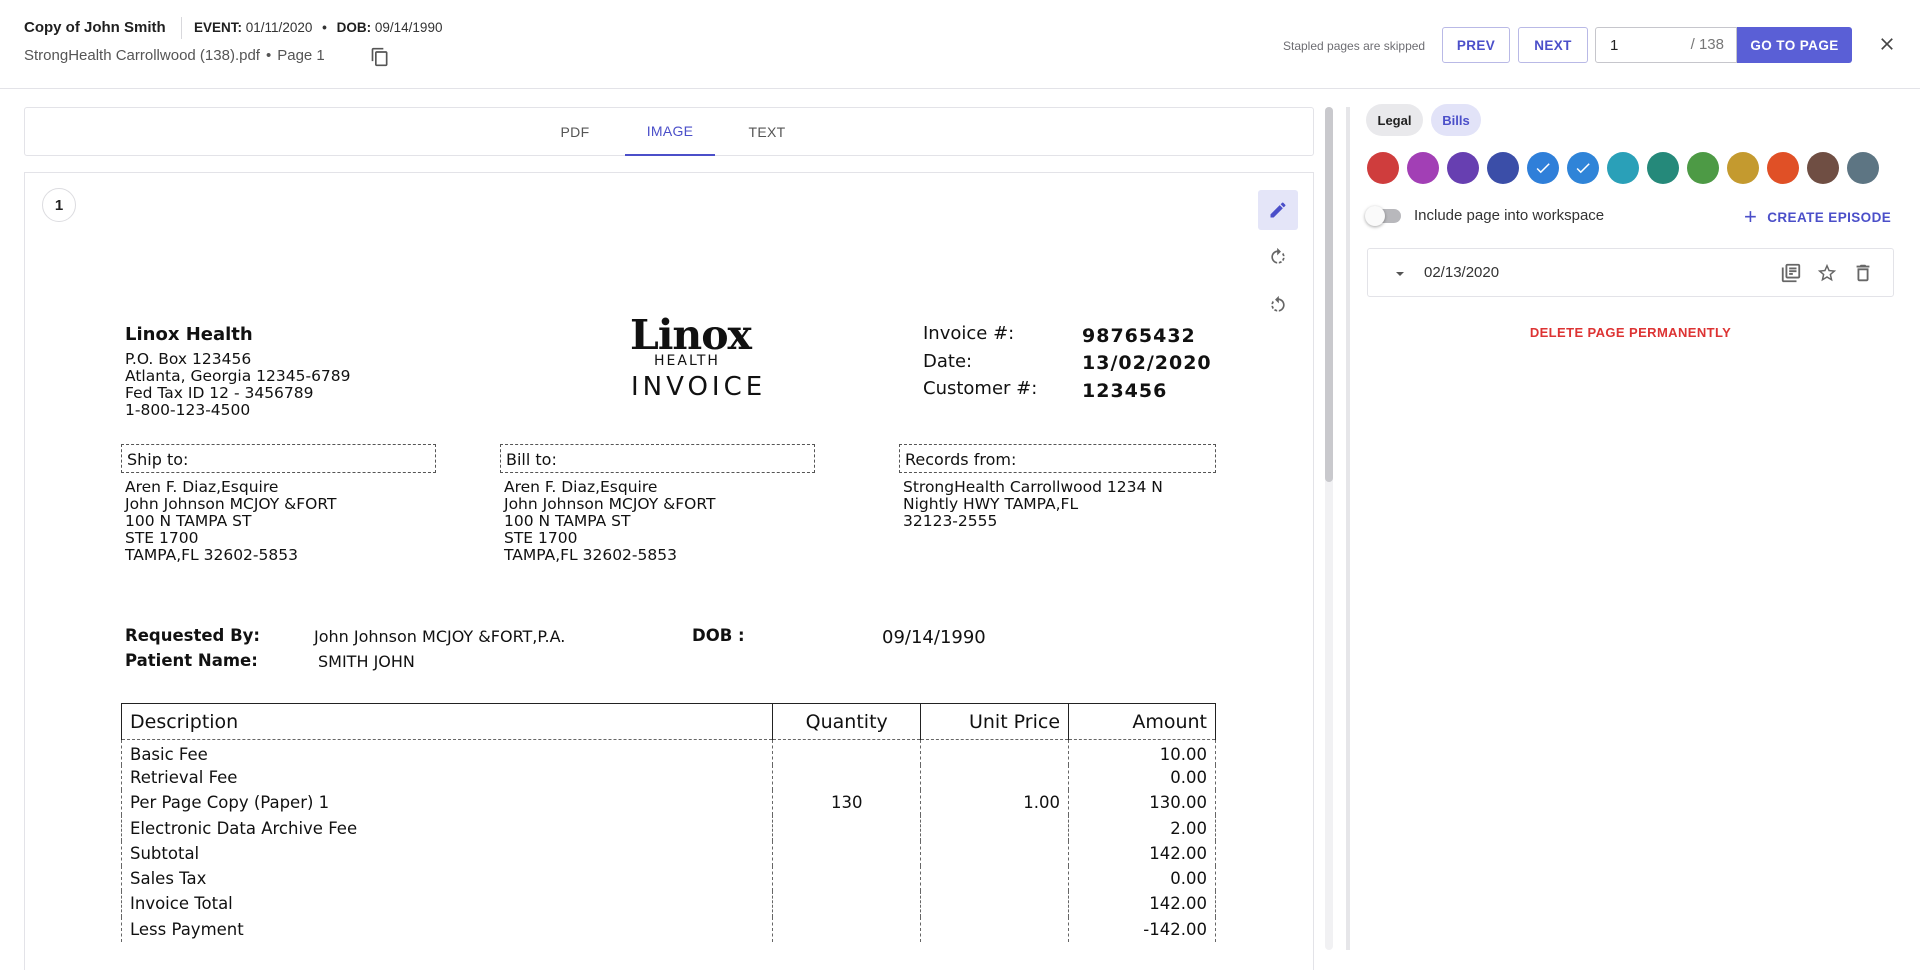 The image size is (1920, 970). I want to click on rotate-left-button, so click(1278, 305).